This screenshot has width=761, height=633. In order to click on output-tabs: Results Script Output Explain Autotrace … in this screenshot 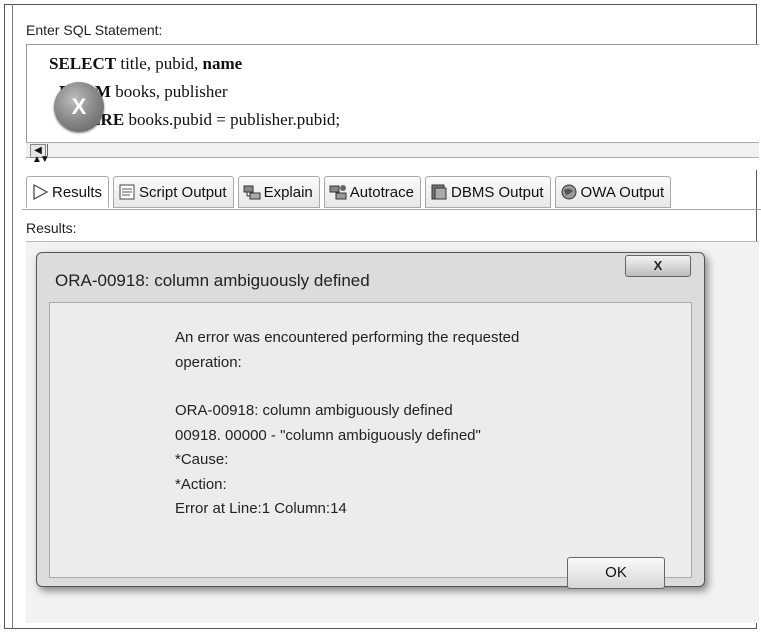, I will do `click(349, 193)`.